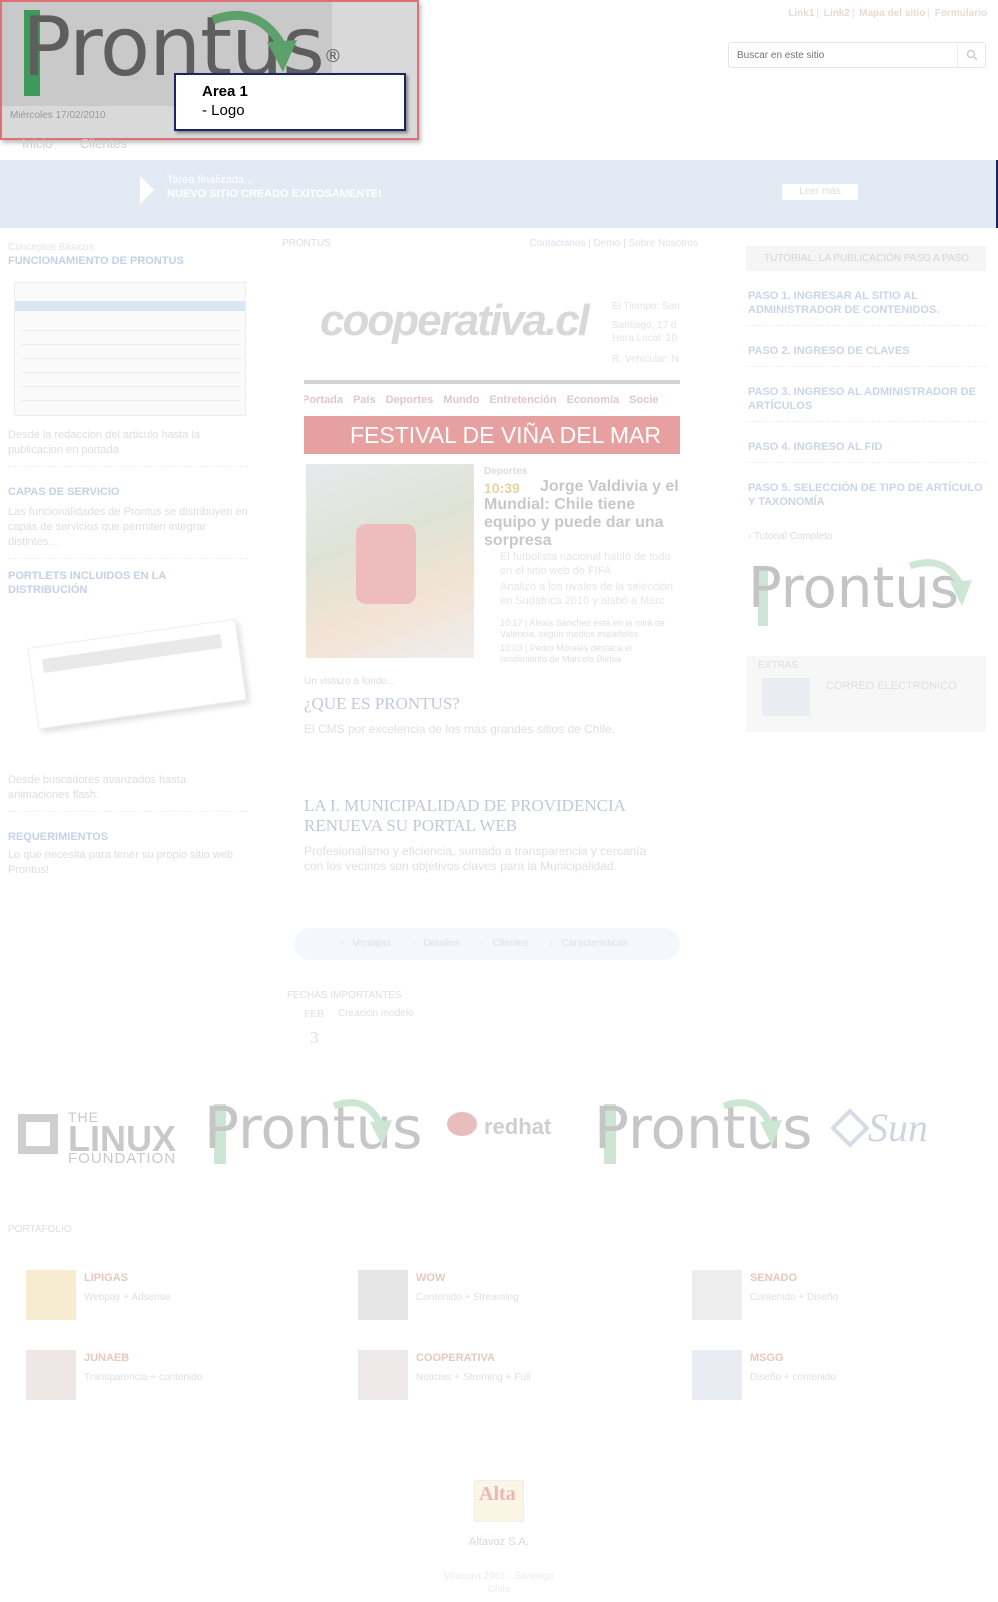 This screenshot has width=998, height=1602. I want to click on top-link-form: Formulario, so click(961, 13).